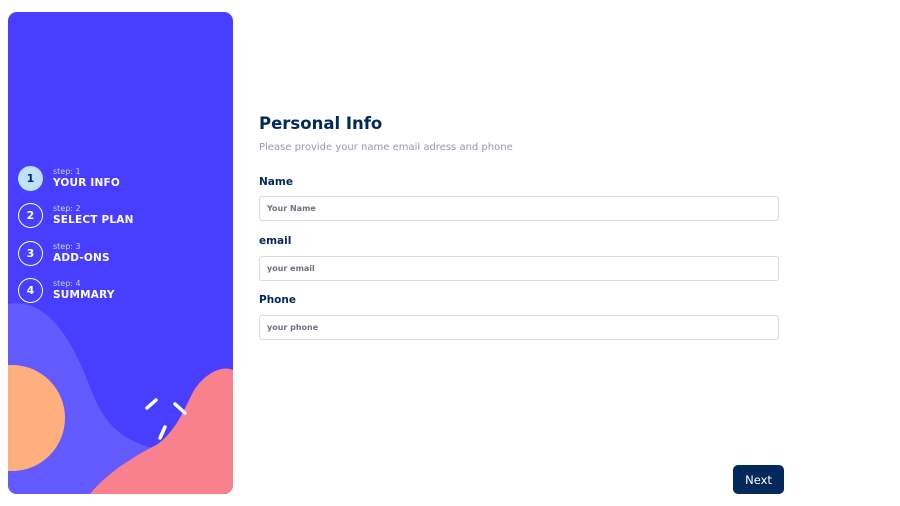 The width and height of the screenshot is (900, 506). Describe the element at coordinates (277, 300) in the screenshot. I see `phone-label: Phone` at that location.